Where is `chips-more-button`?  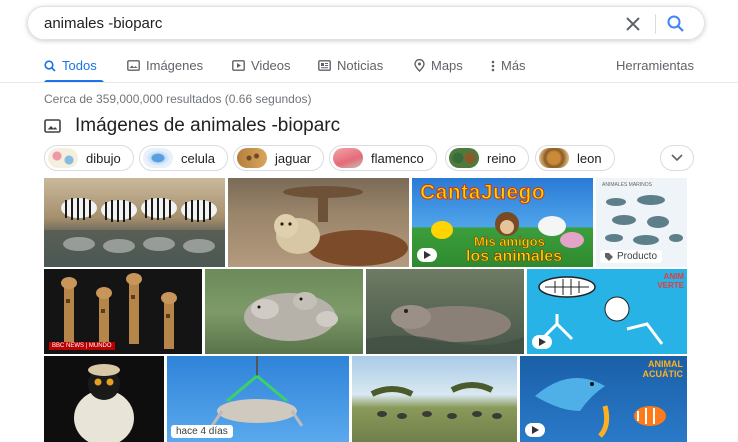
chips-more-button is located at coordinates (677, 158).